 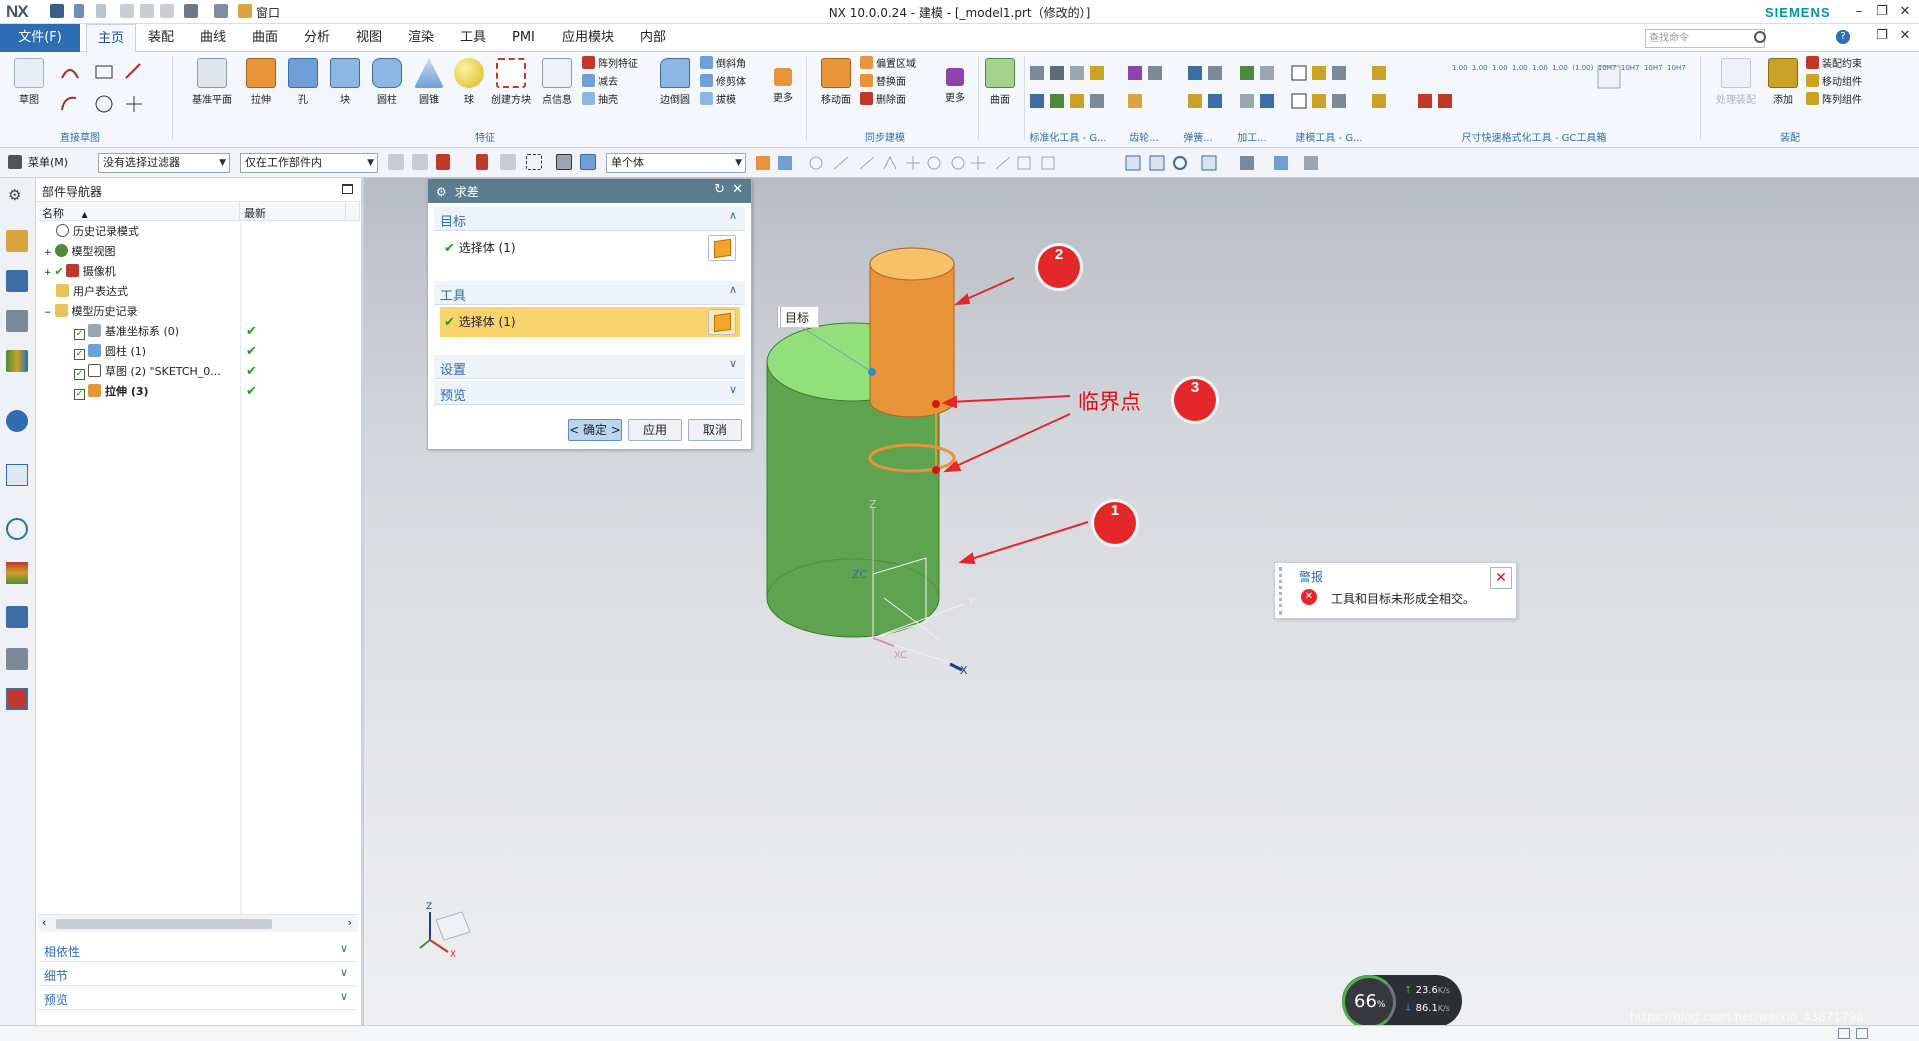 What do you see at coordinates (737, 189) in the screenshot?
I see `close-icon: ✕` at bounding box center [737, 189].